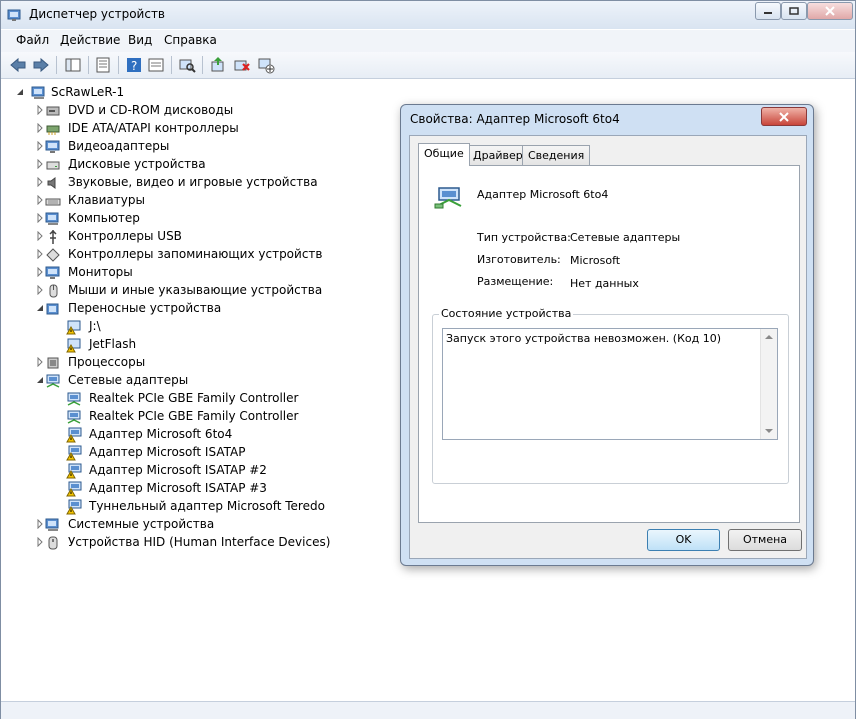 The width and height of the screenshot is (856, 719). Describe the element at coordinates (769, 431) in the screenshot. I see `scroll-down-icon` at that location.